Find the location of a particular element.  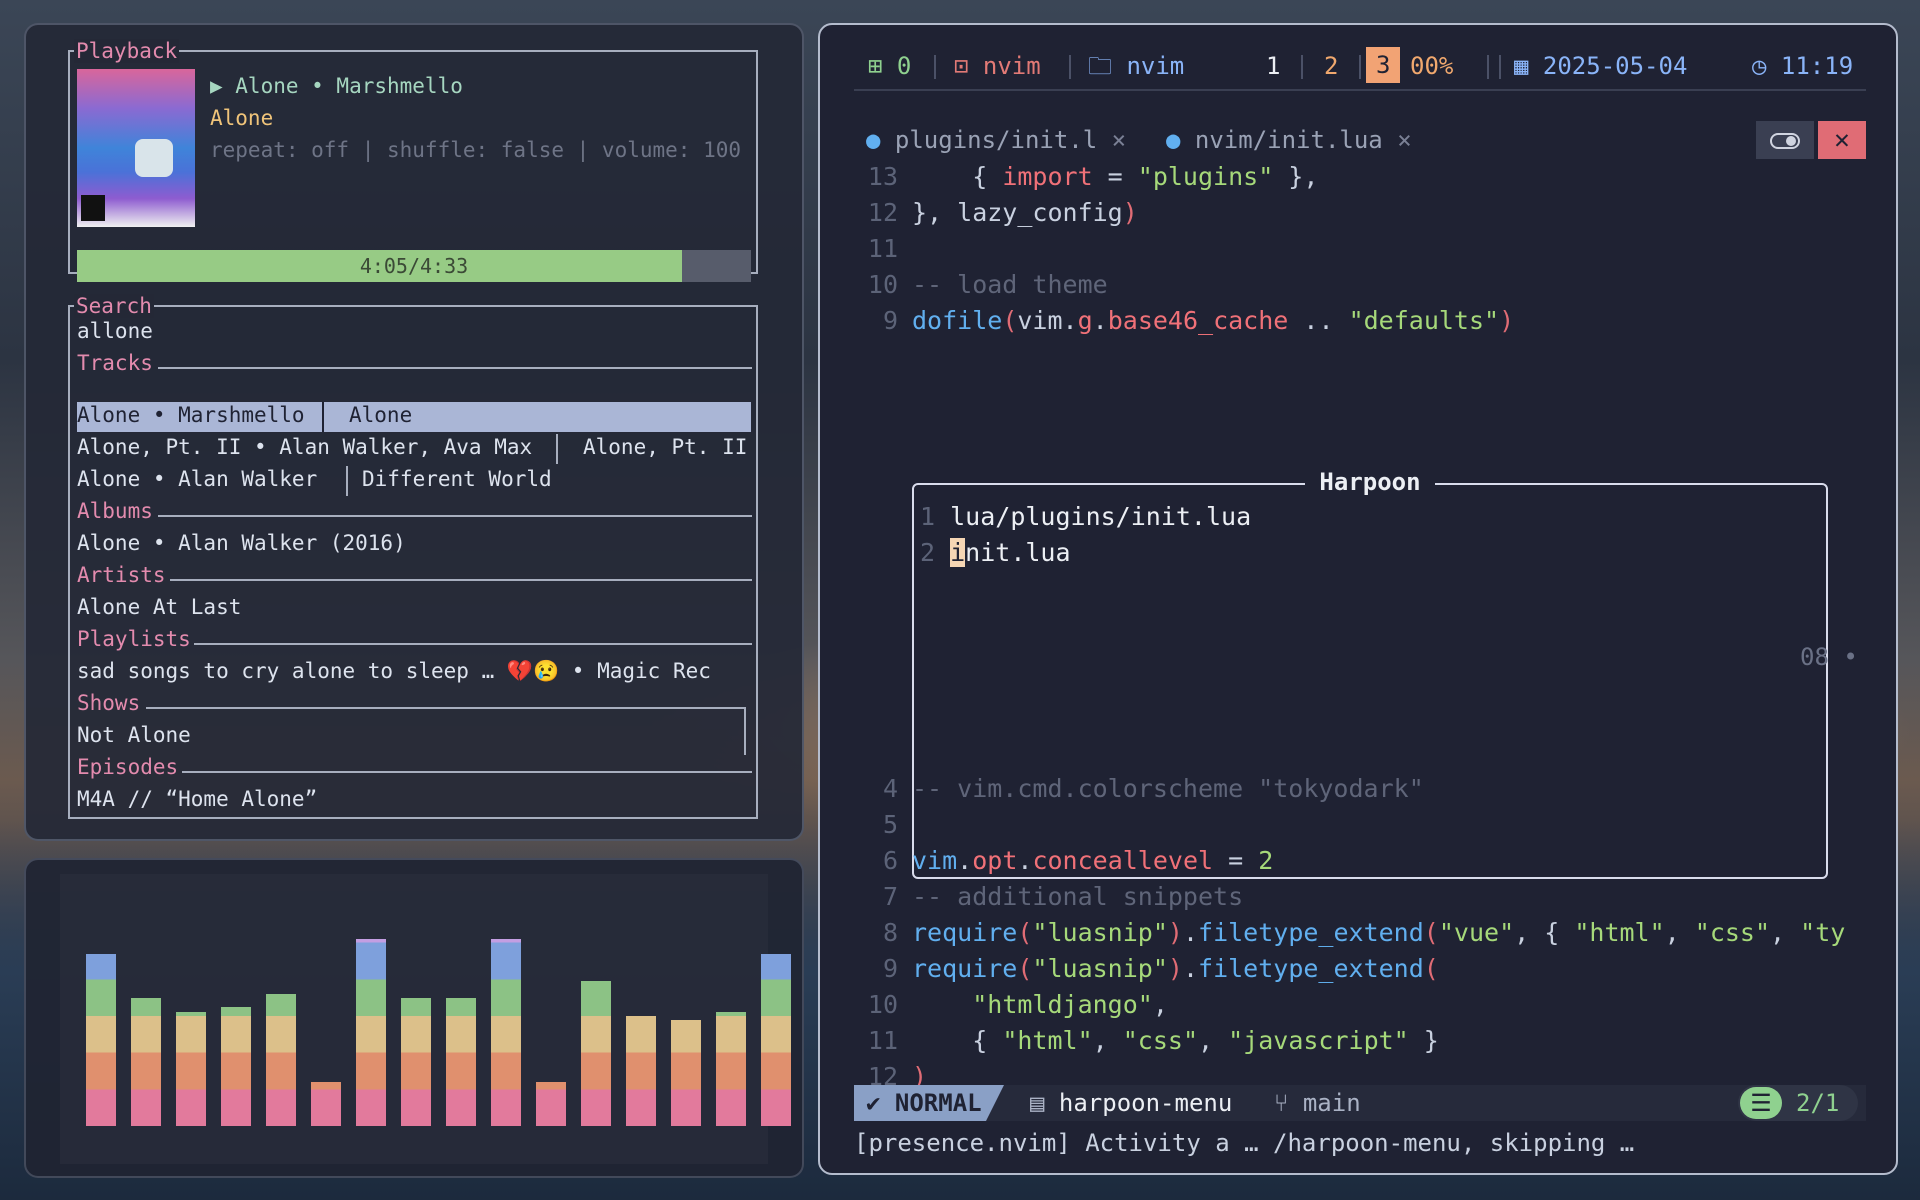

track-item-right: Alone, Pt. II is located at coordinates (665, 447).